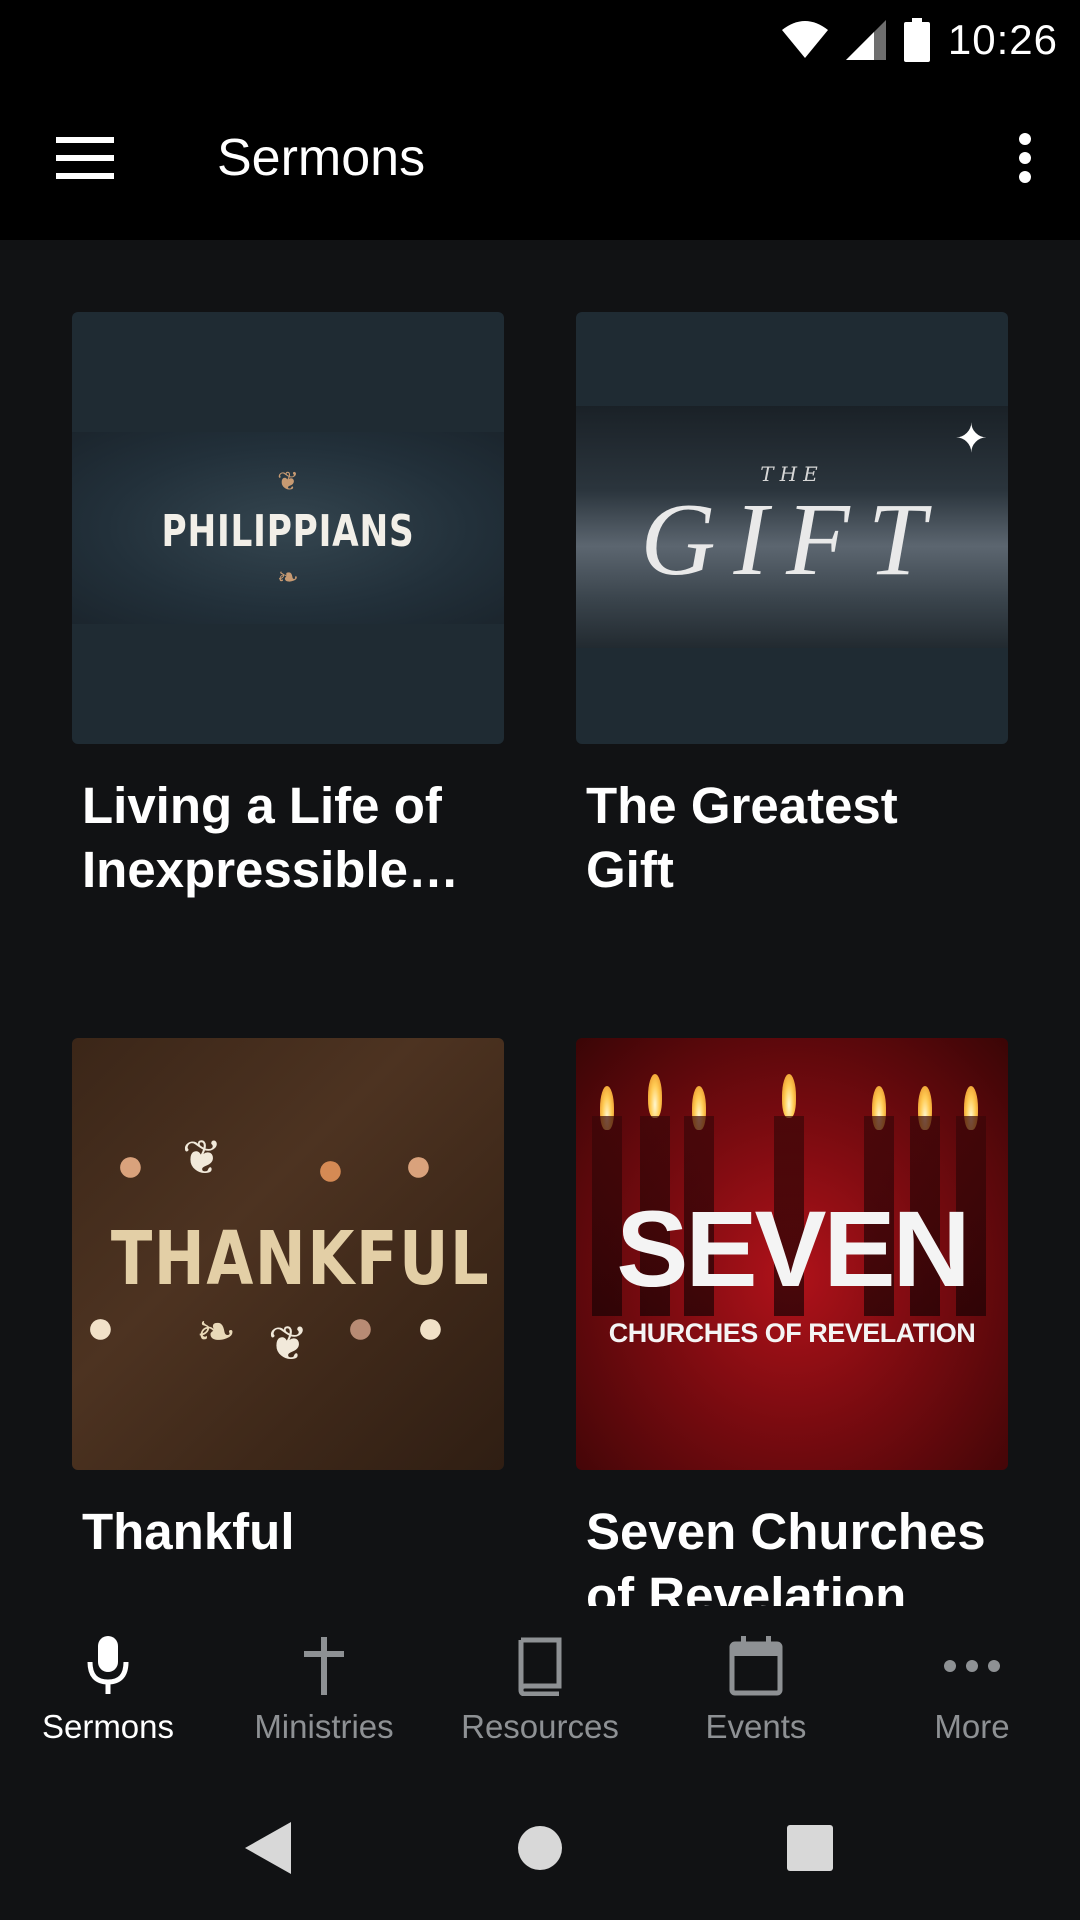  Describe the element at coordinates (916, 40) in the screenshot. I see `battery-icon` at that location.